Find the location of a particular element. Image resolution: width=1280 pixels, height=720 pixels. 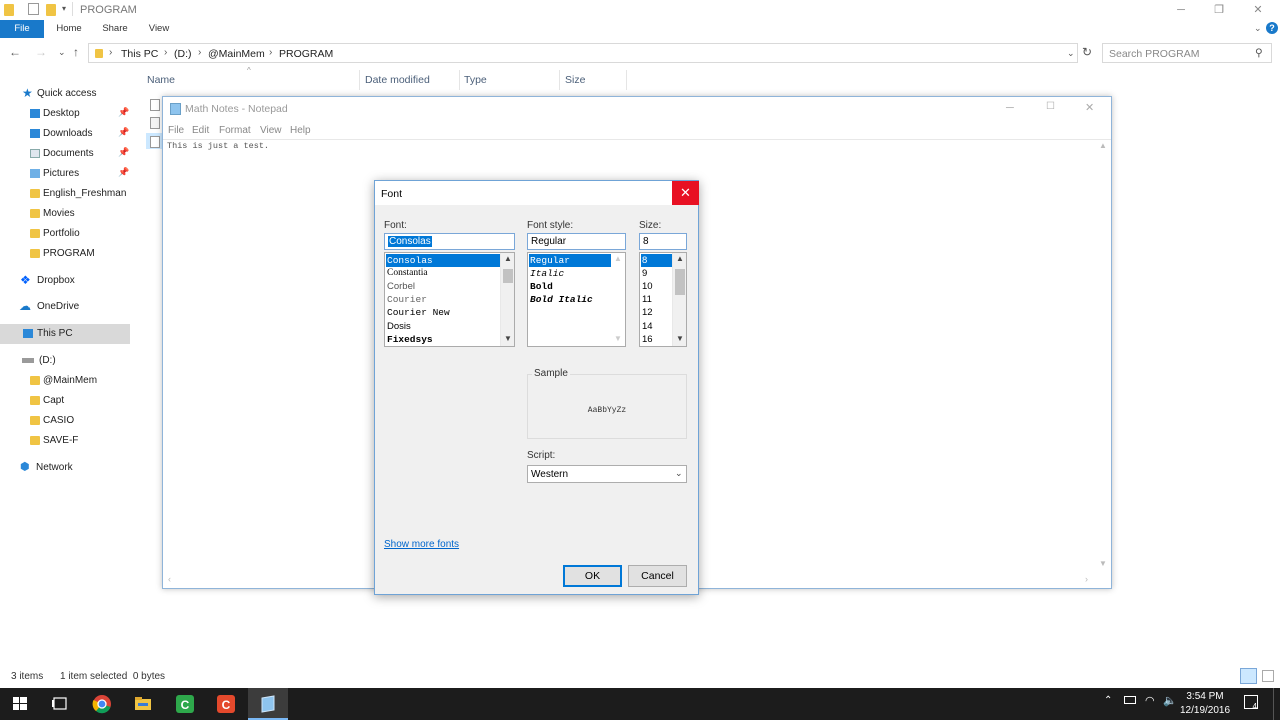

list-item: 10 is located at coordinates (647, 286).